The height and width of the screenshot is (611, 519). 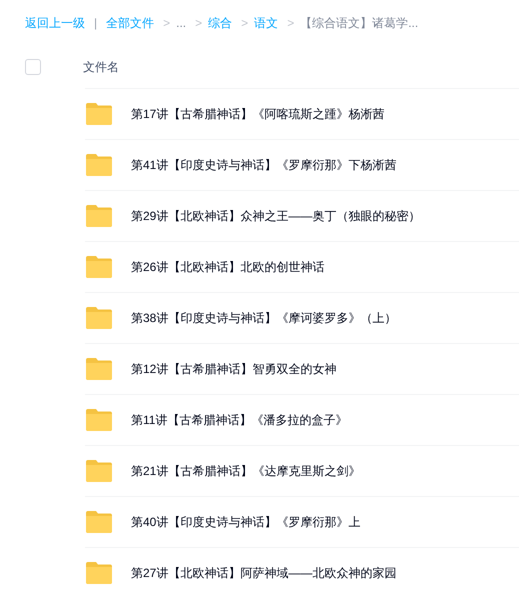 What do you see at coordinates (245, 471) in the screenshot?
I see `folder-name: 第21讲【古希腊神话】《达摩克里斯之剑》` at bounding box center [245, 471].